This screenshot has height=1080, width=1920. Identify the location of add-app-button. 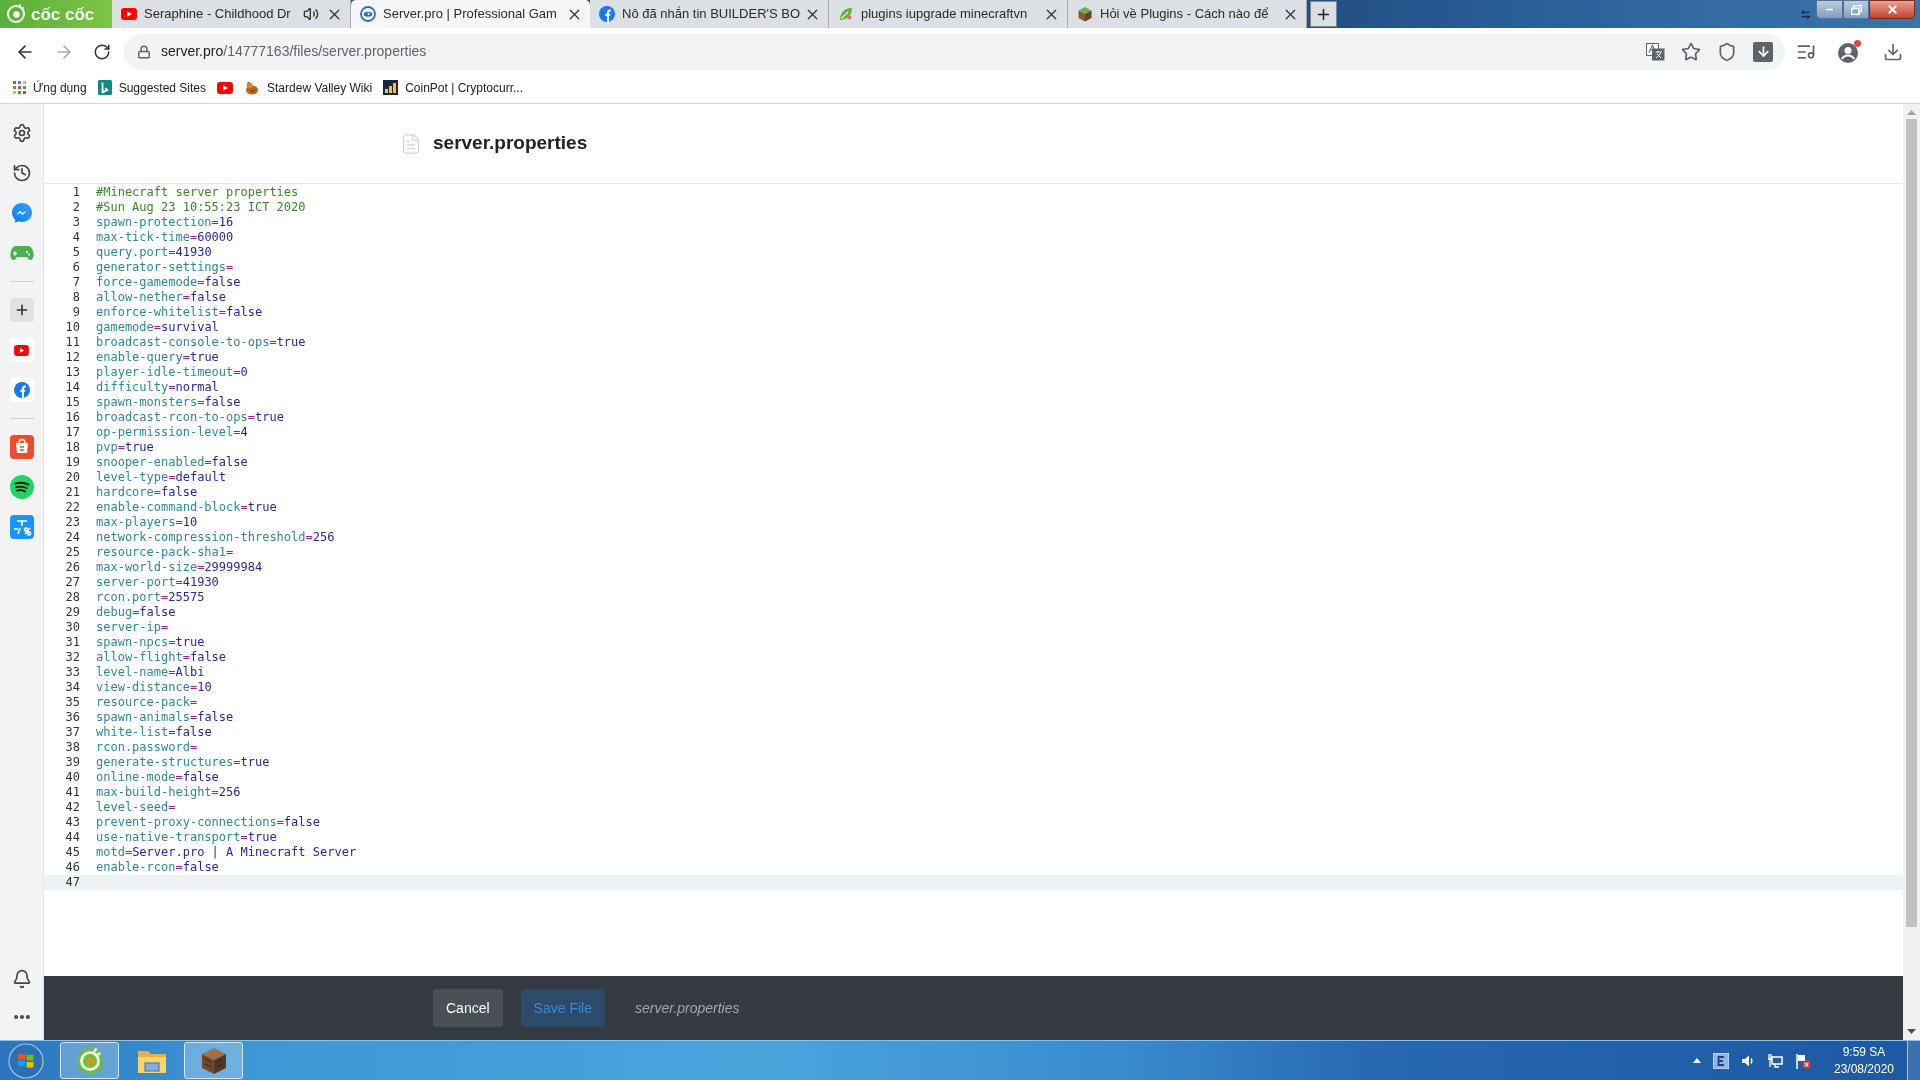
(21, 310).